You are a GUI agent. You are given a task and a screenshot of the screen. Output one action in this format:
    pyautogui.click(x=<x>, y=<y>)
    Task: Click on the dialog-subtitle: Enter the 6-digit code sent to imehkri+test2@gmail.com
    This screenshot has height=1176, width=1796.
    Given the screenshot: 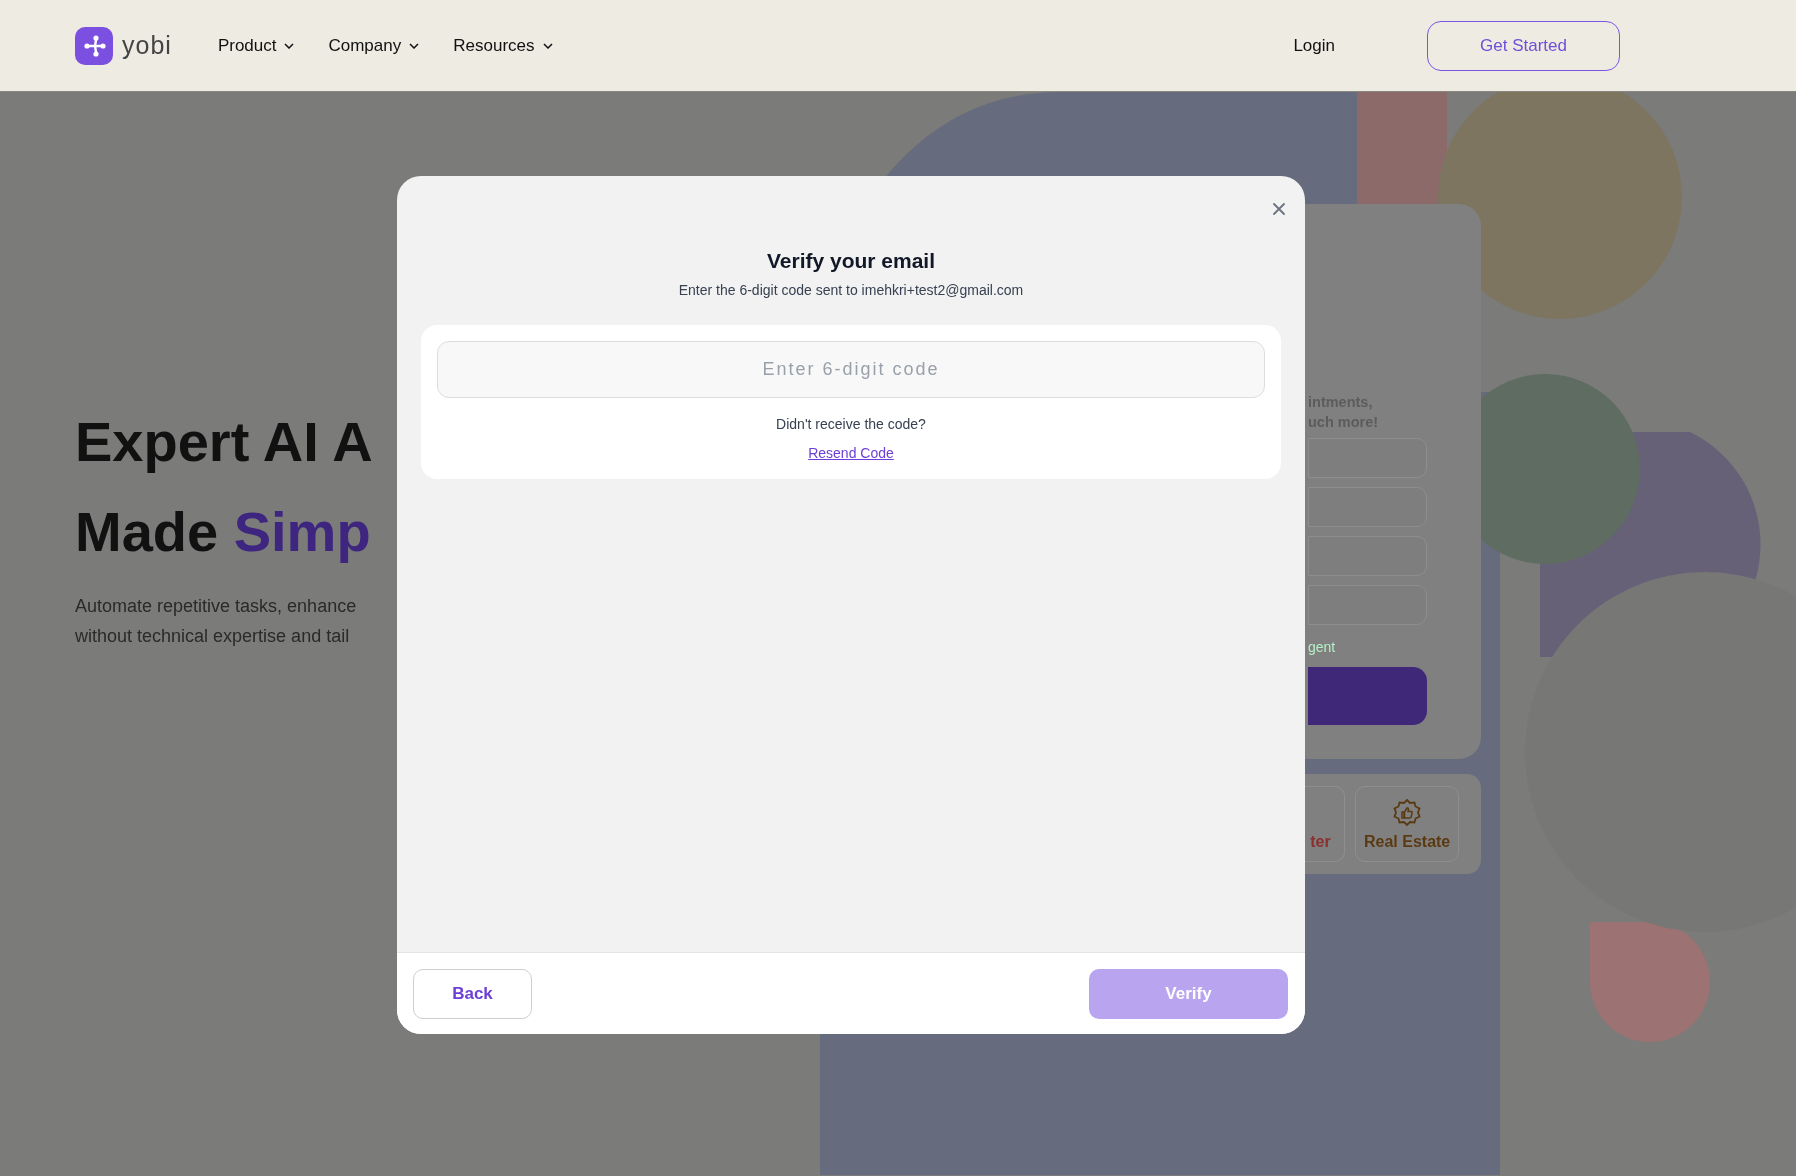 What is the action you would take?
    pyautogui.click(x=851, y=290)
    